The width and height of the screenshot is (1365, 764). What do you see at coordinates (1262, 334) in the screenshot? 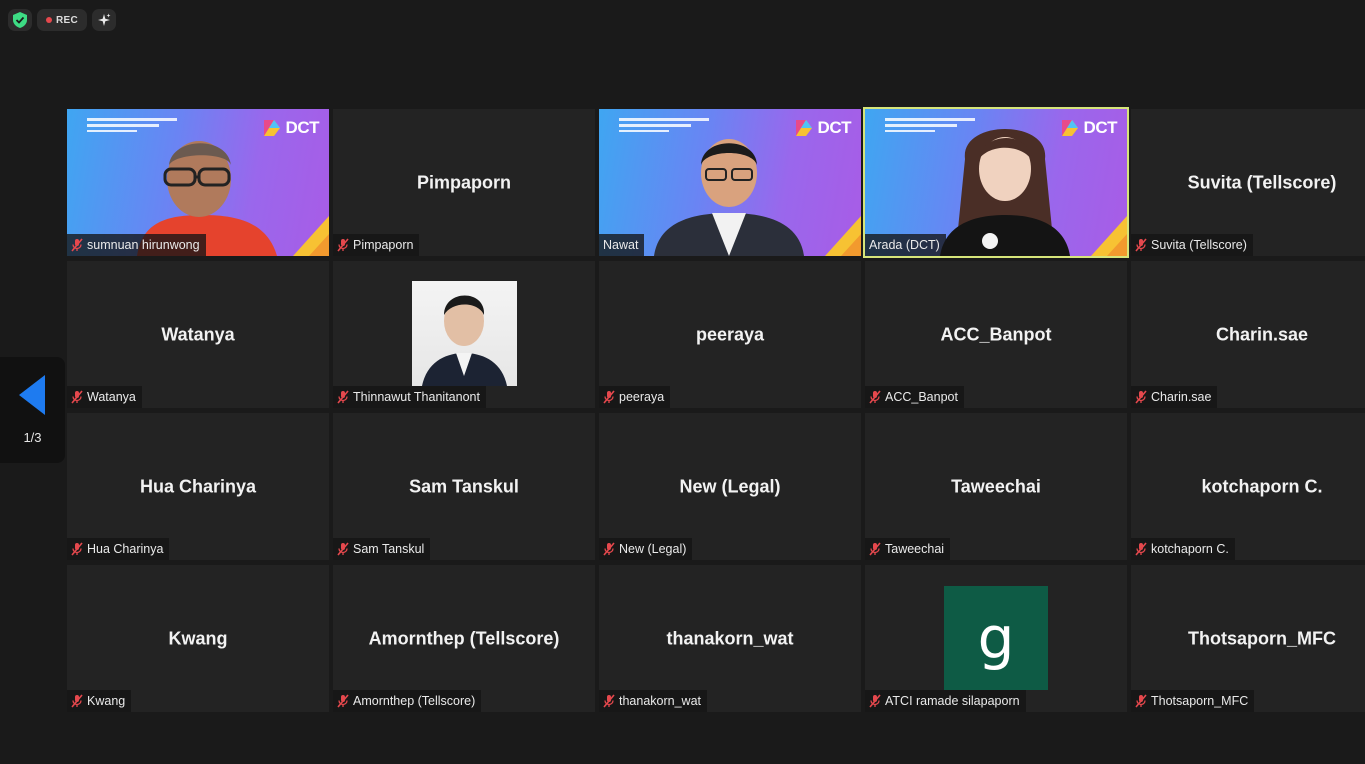
I see `participant-display-name: Charin.sae` at bounding box center [1262, 334].